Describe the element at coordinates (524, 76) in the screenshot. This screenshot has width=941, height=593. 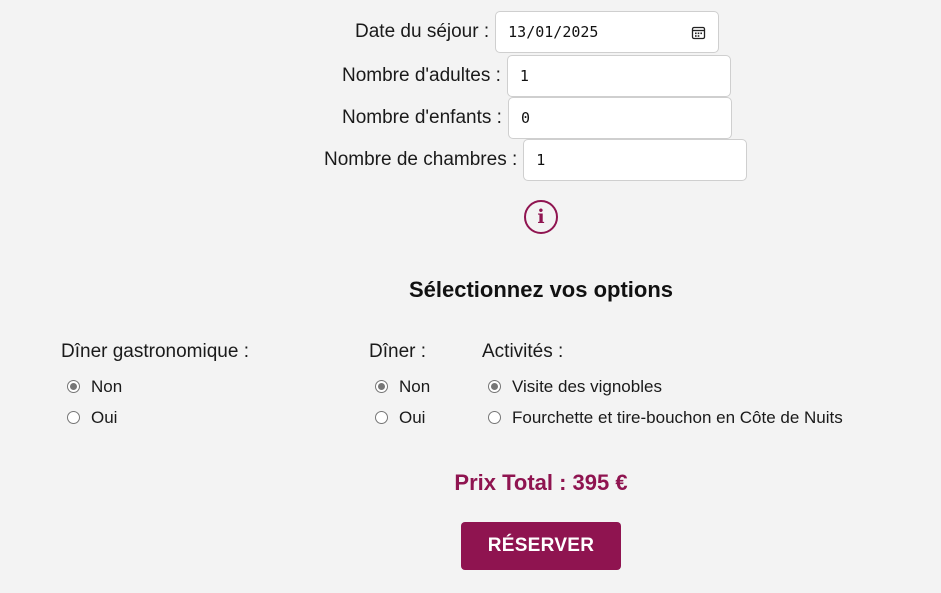
I see `adults-value: 1` at that location.